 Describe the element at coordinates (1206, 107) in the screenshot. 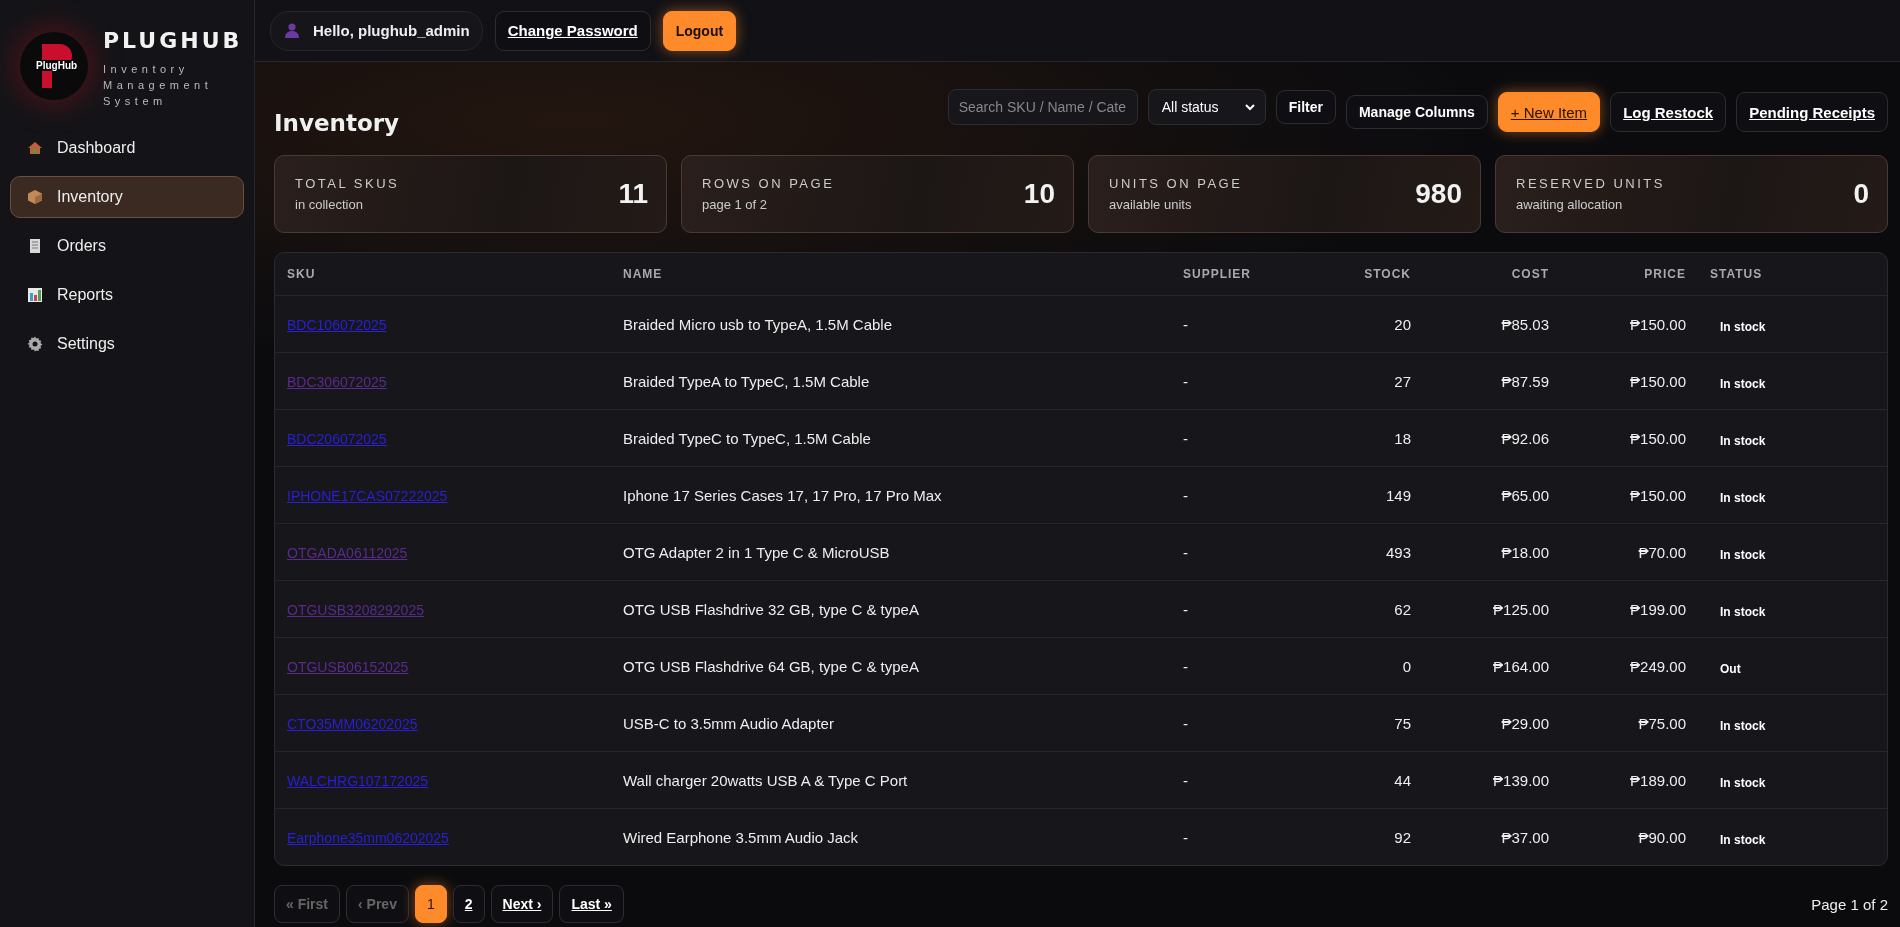

I see `status-dropdown: All status` at that location.